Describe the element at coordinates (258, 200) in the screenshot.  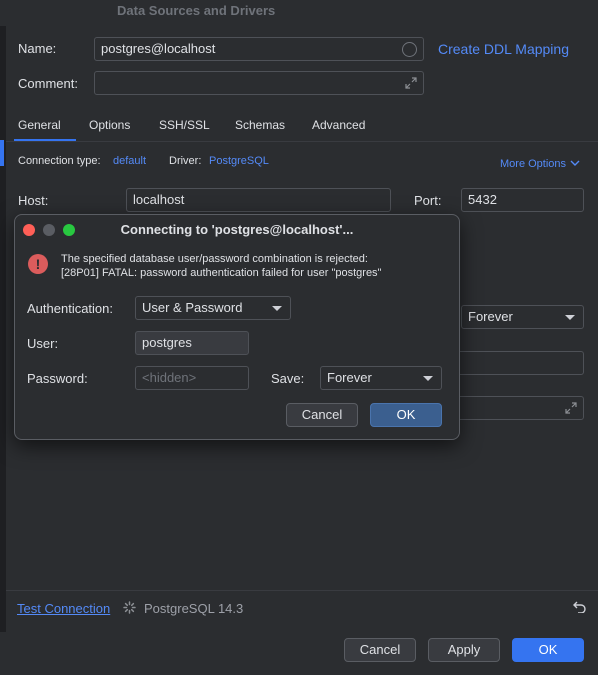
I see `host-input: localhost` at that location.